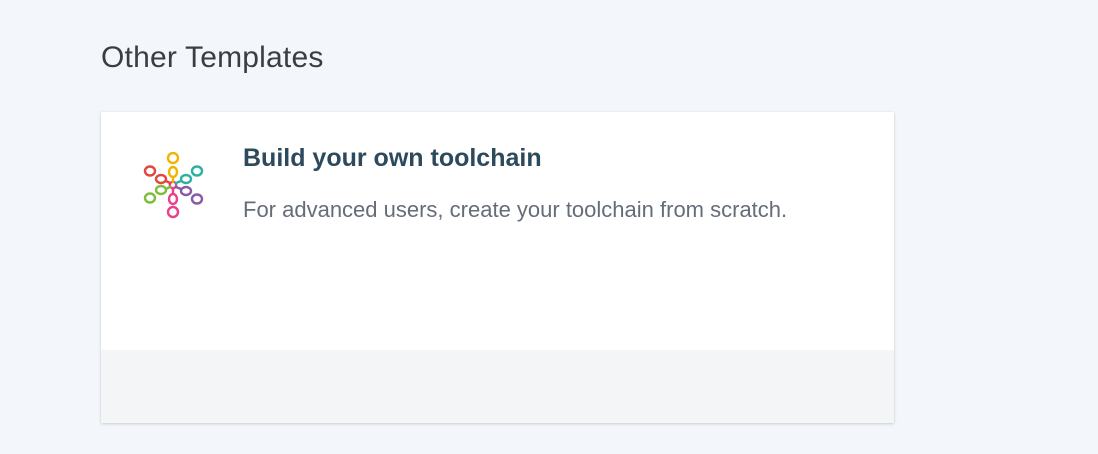 This screenshot has width=1098, height=454. I want to click on card-title: Build your own toolchain, so click(392, 158).